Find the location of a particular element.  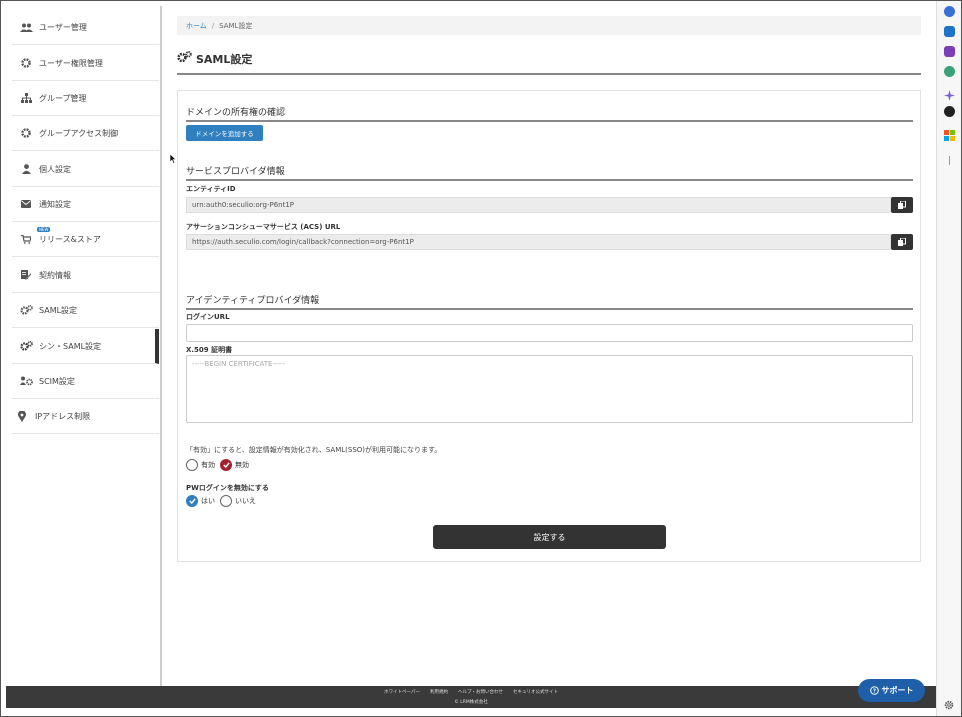

add-panel-divider is located at coordinates (949, 160).